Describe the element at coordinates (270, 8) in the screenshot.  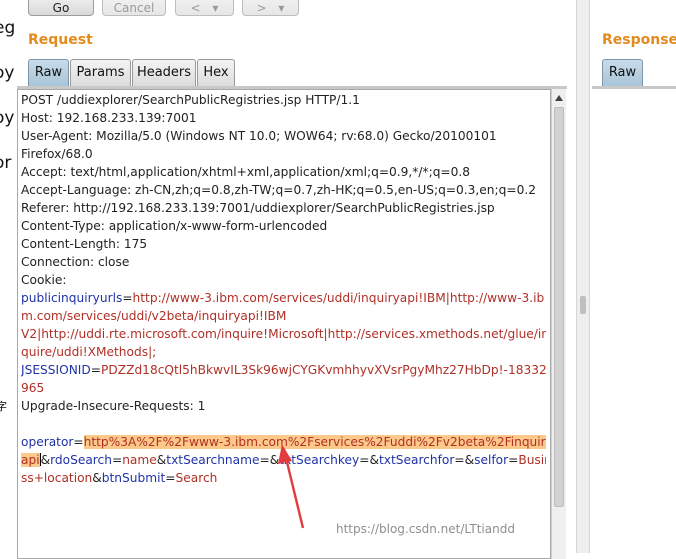
I see `forward-button: > ▾` at that location.